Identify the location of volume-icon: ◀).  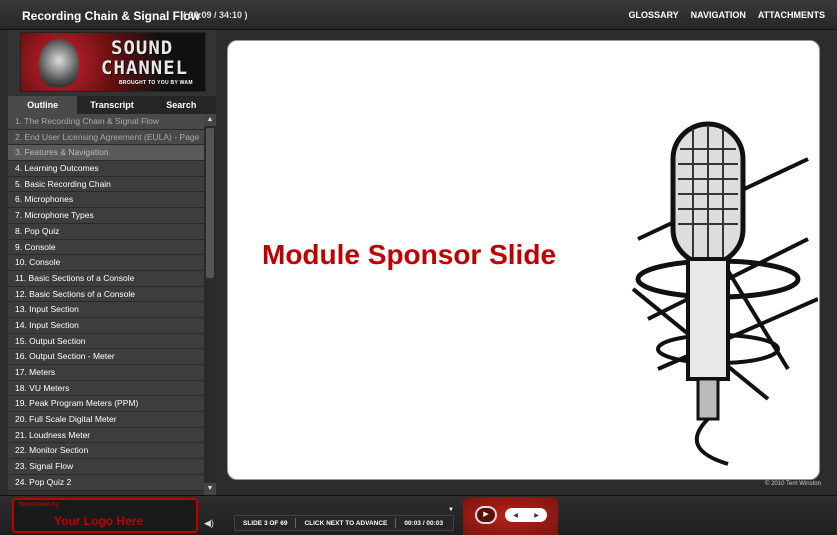
(209, 523).